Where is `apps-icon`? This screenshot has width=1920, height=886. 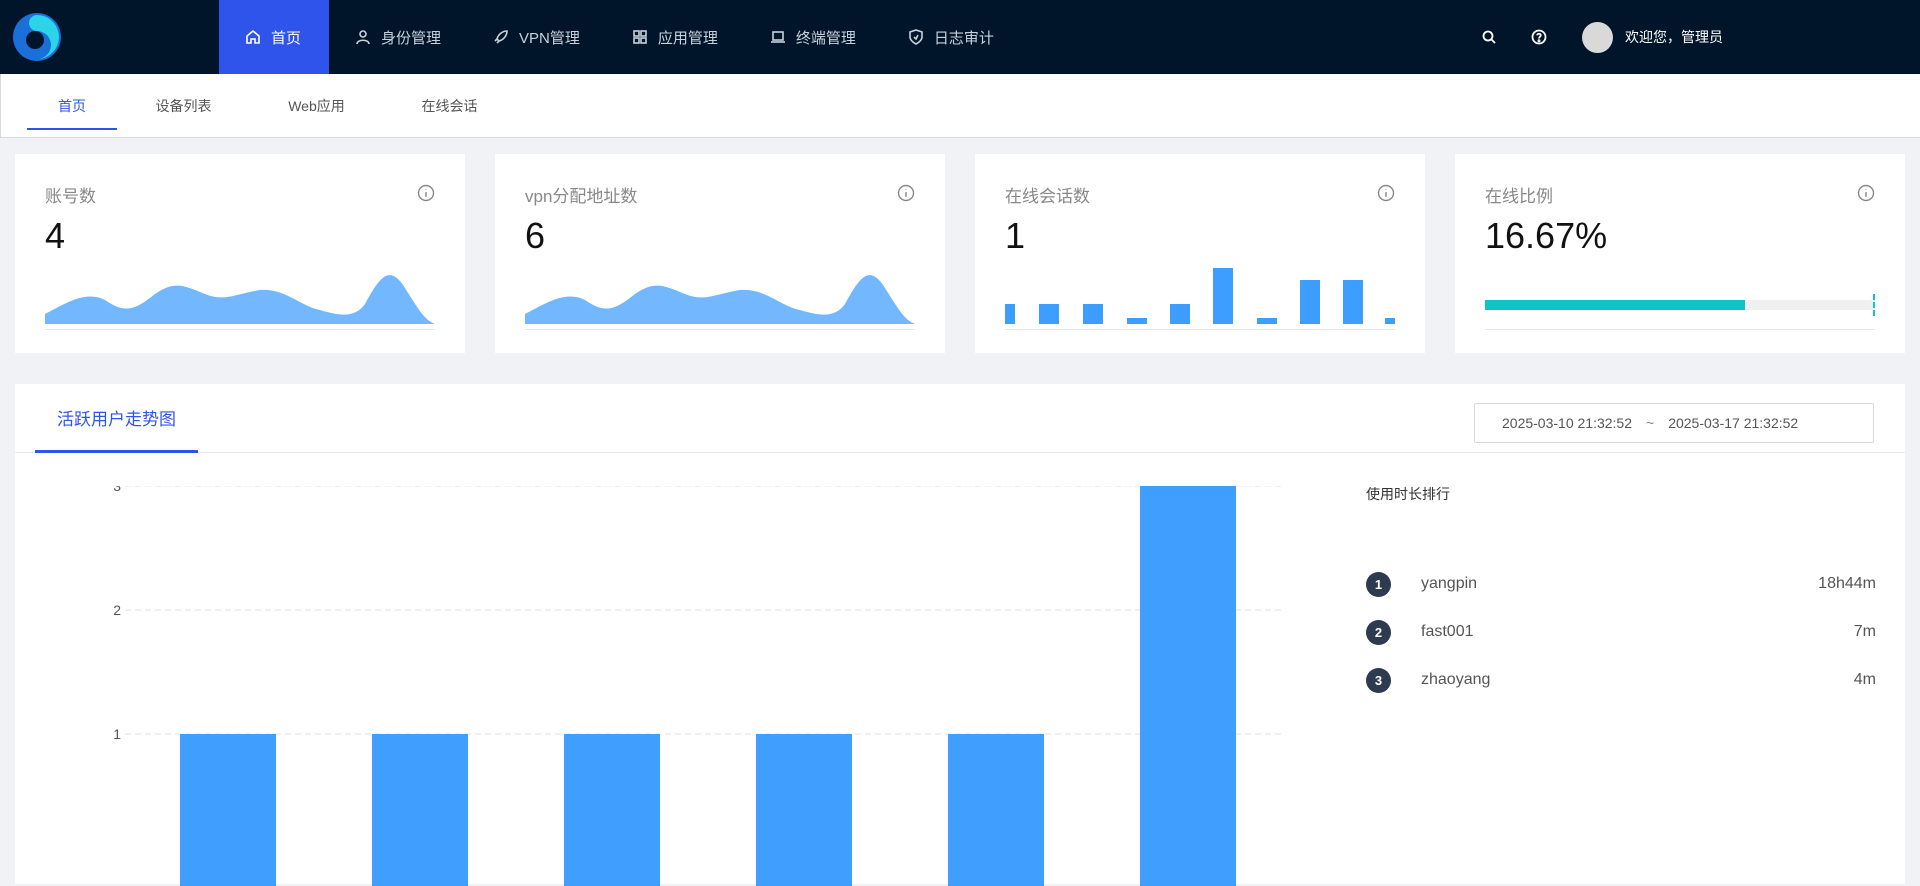 apps-icon is located at coordinates (640, 37).